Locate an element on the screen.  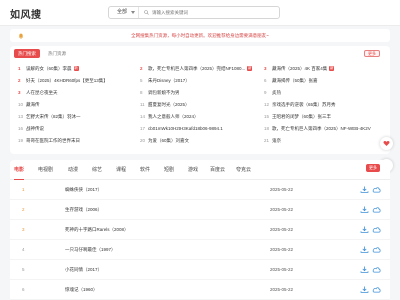
row-rank: 1 is located at coordinates (23, 189).